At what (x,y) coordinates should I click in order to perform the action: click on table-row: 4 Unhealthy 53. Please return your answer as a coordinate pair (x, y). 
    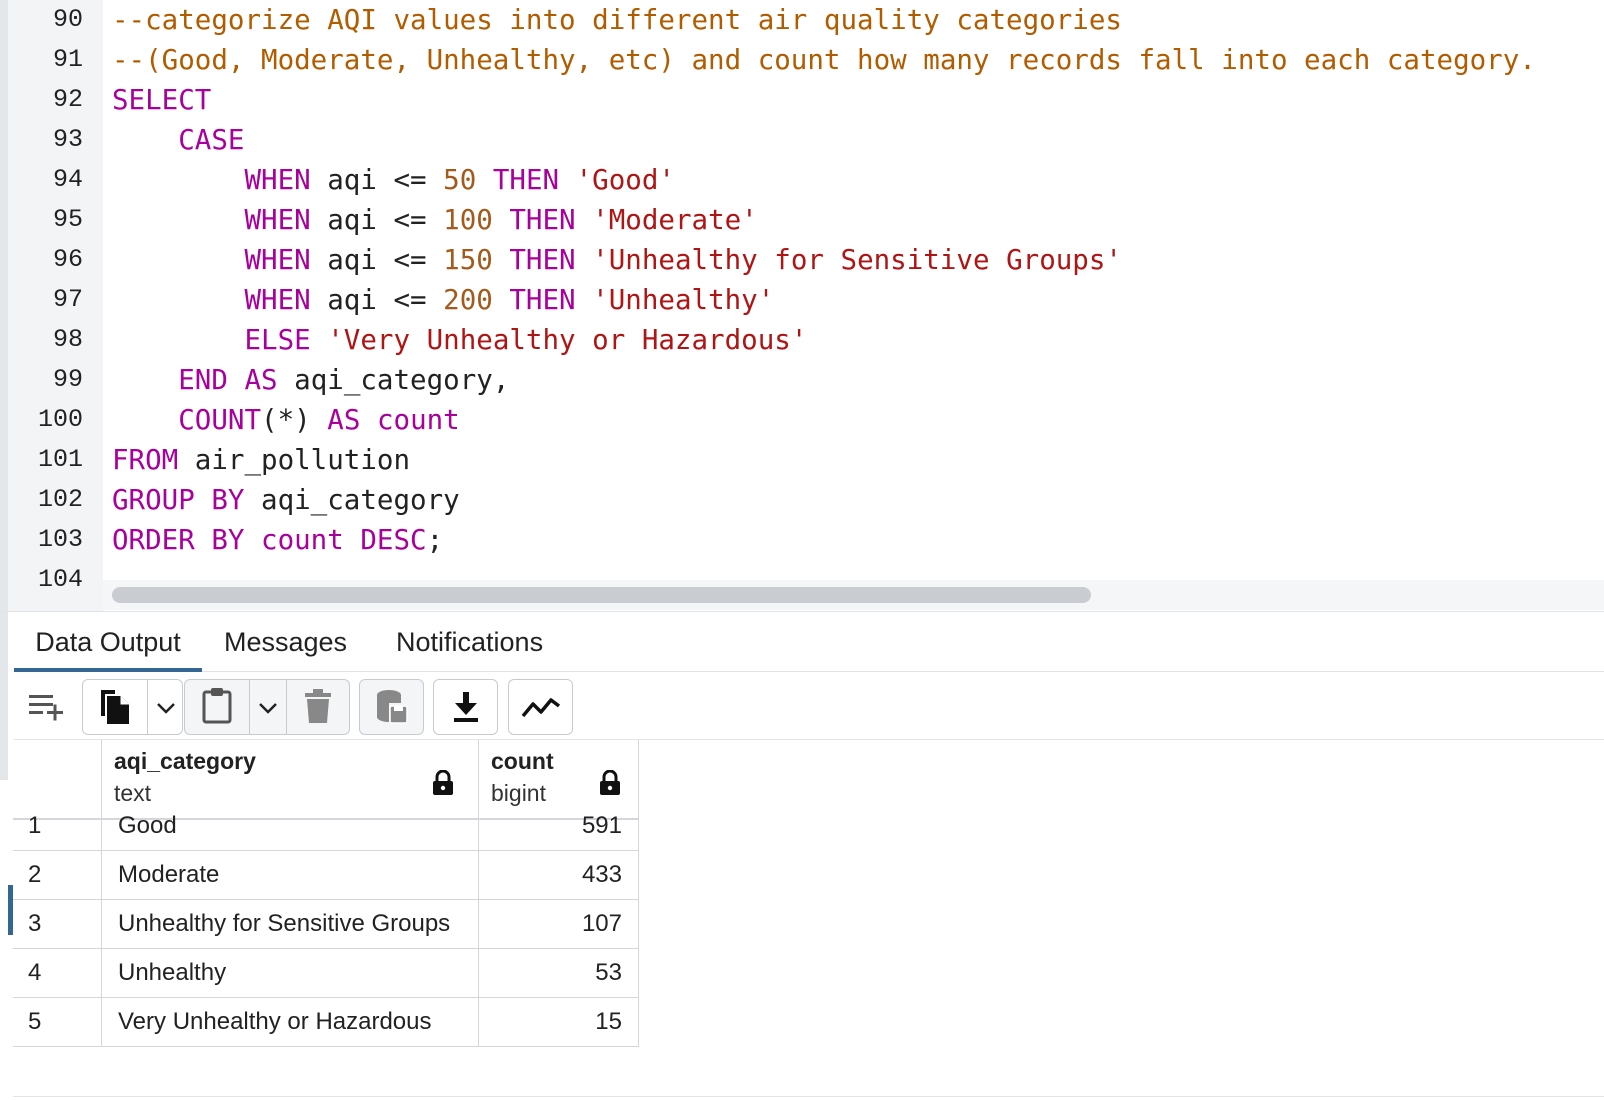
    Looking at the image, I should click on (326, 973).